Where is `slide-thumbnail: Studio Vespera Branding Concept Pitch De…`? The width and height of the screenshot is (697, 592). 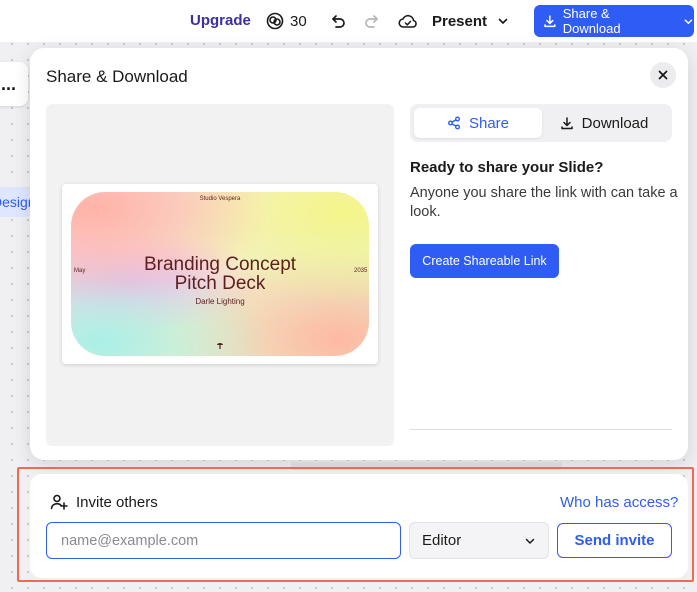 slide-thumbnail: Studio Vespera Branding Concept Pitch De… is located at coordinates (220, 274).